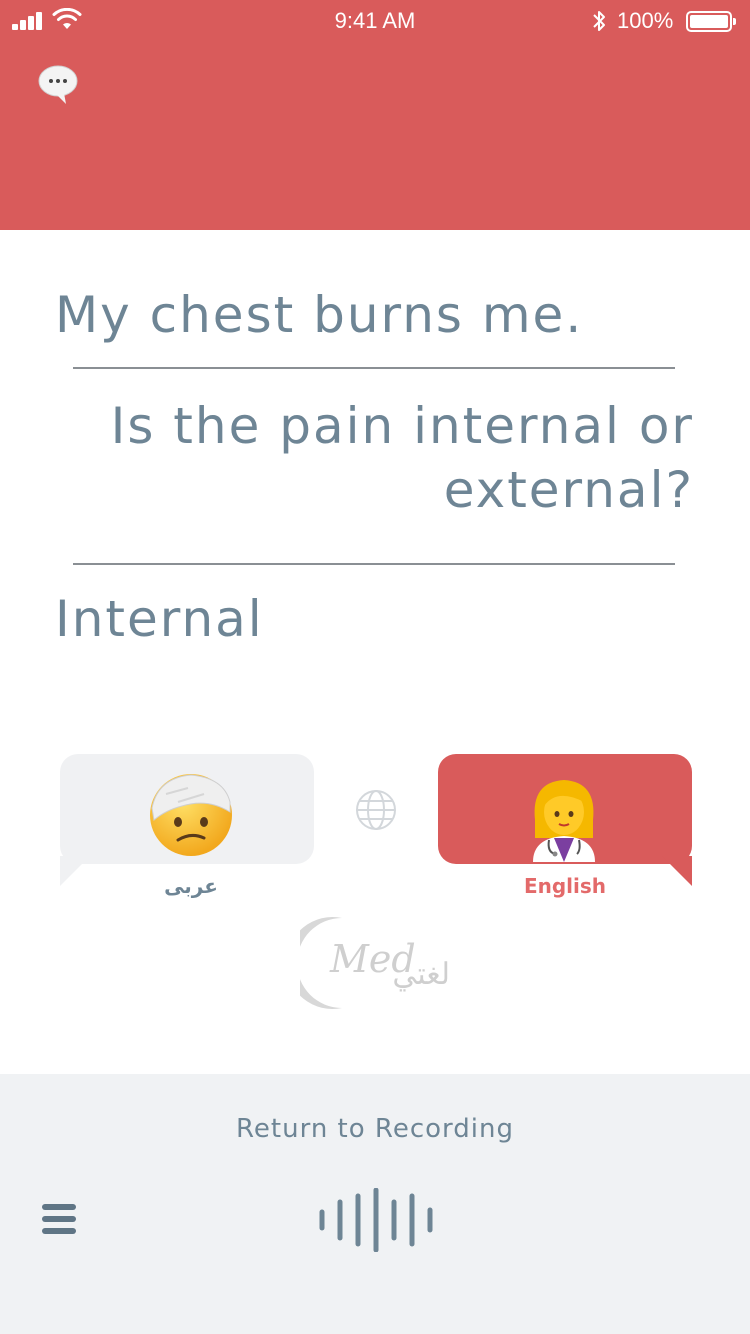 The width and height of the screenshot is (750, 1334). Describe the element at coordinates (599, 21) in the screenshot. I see `bluetooth-icon` at that location.